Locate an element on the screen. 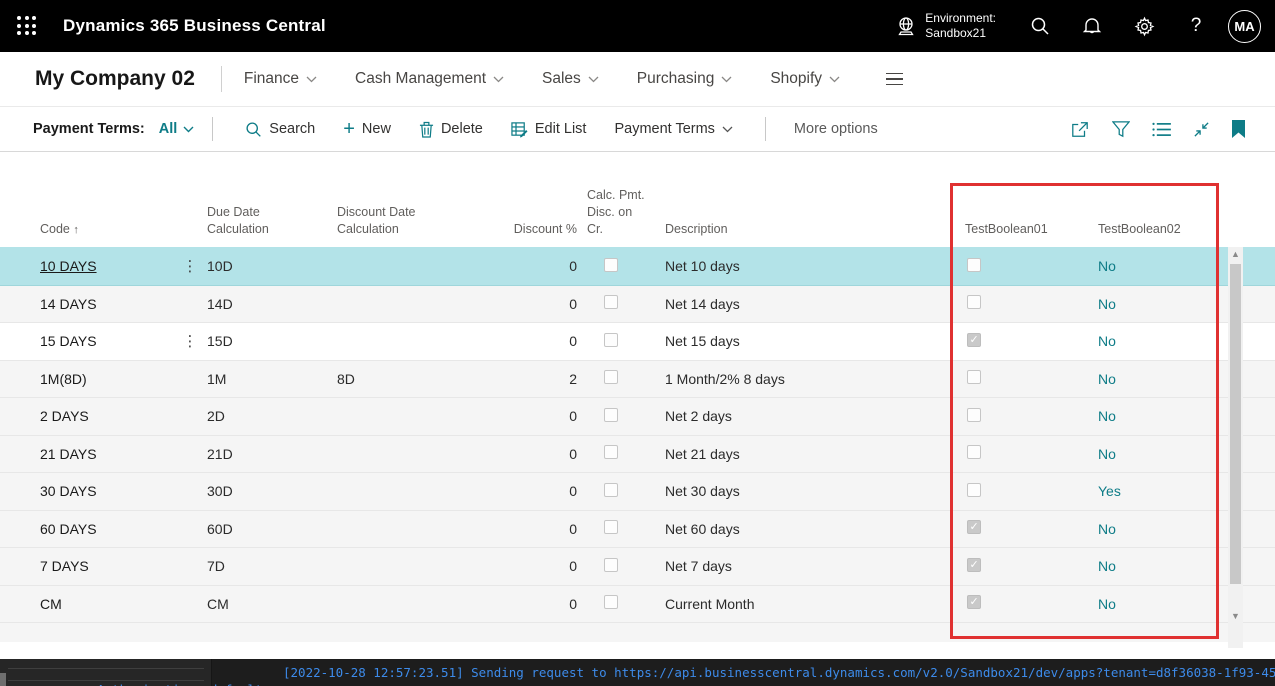 This screenshot has height=686, width=1275. new-button: + New is located at coordinates (367, 129).